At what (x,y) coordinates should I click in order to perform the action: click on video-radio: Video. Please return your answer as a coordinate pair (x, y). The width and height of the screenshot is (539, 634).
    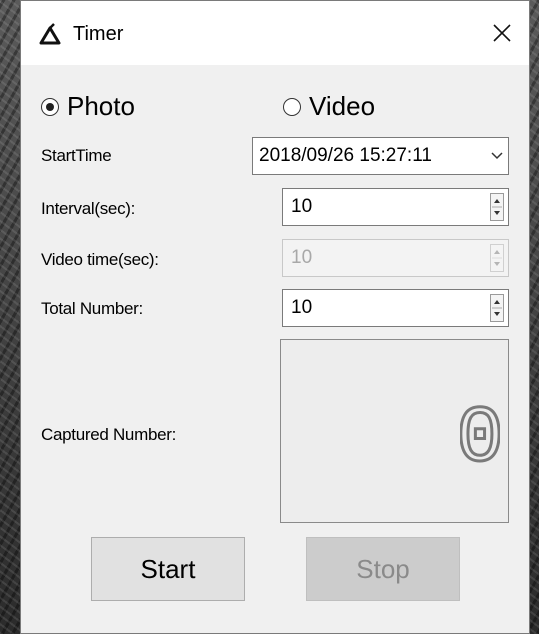
    Looking at the image, I should click on (329, 106).